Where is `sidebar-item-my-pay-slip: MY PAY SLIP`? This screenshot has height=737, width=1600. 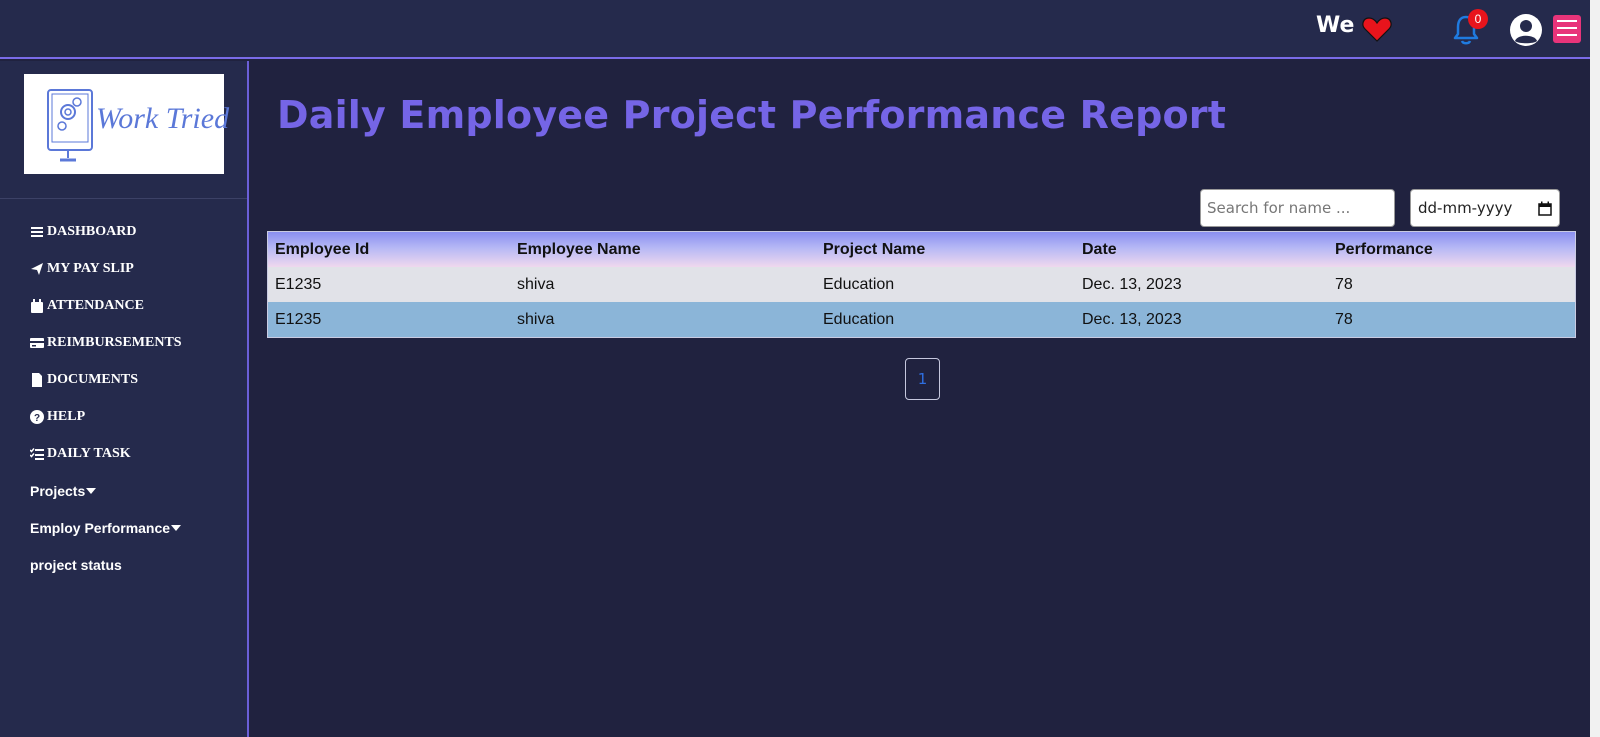 sidebar-item-my-pay-slip: MY PAY SLIP is located at coordinates (82, 269).